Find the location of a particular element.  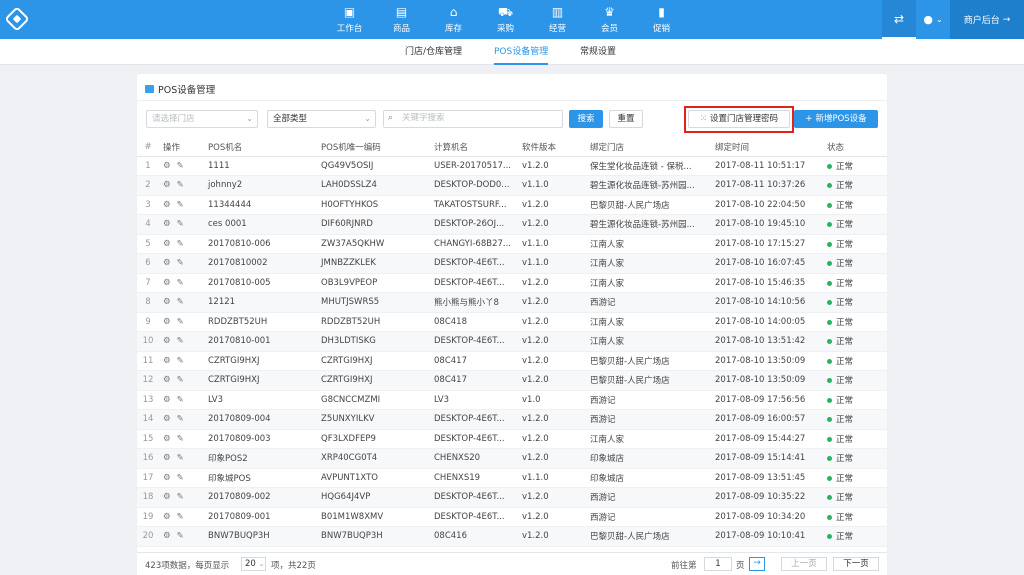

col-header-version: 软件版本 is located at coordinates (552, 147).